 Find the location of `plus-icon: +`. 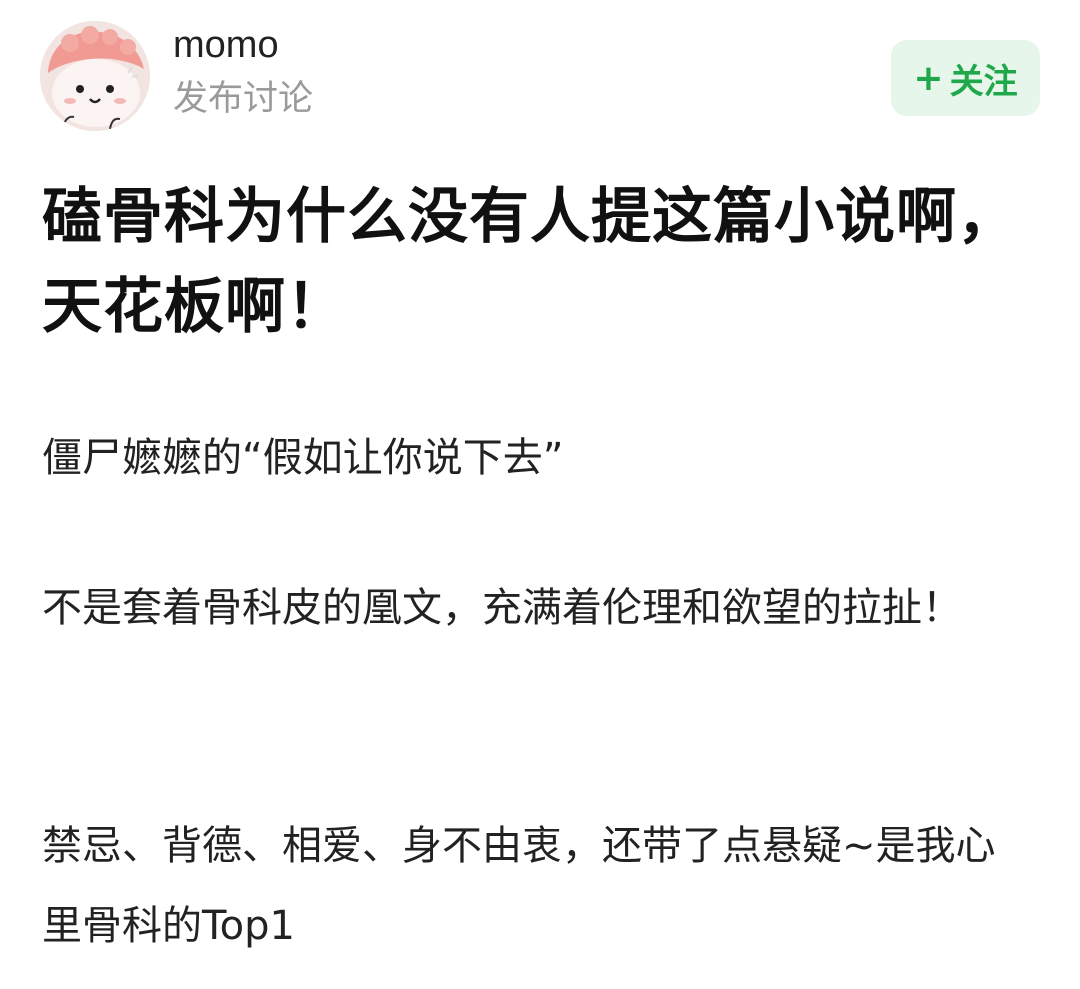

plus-icon: + is located at coordinates (928, 78).